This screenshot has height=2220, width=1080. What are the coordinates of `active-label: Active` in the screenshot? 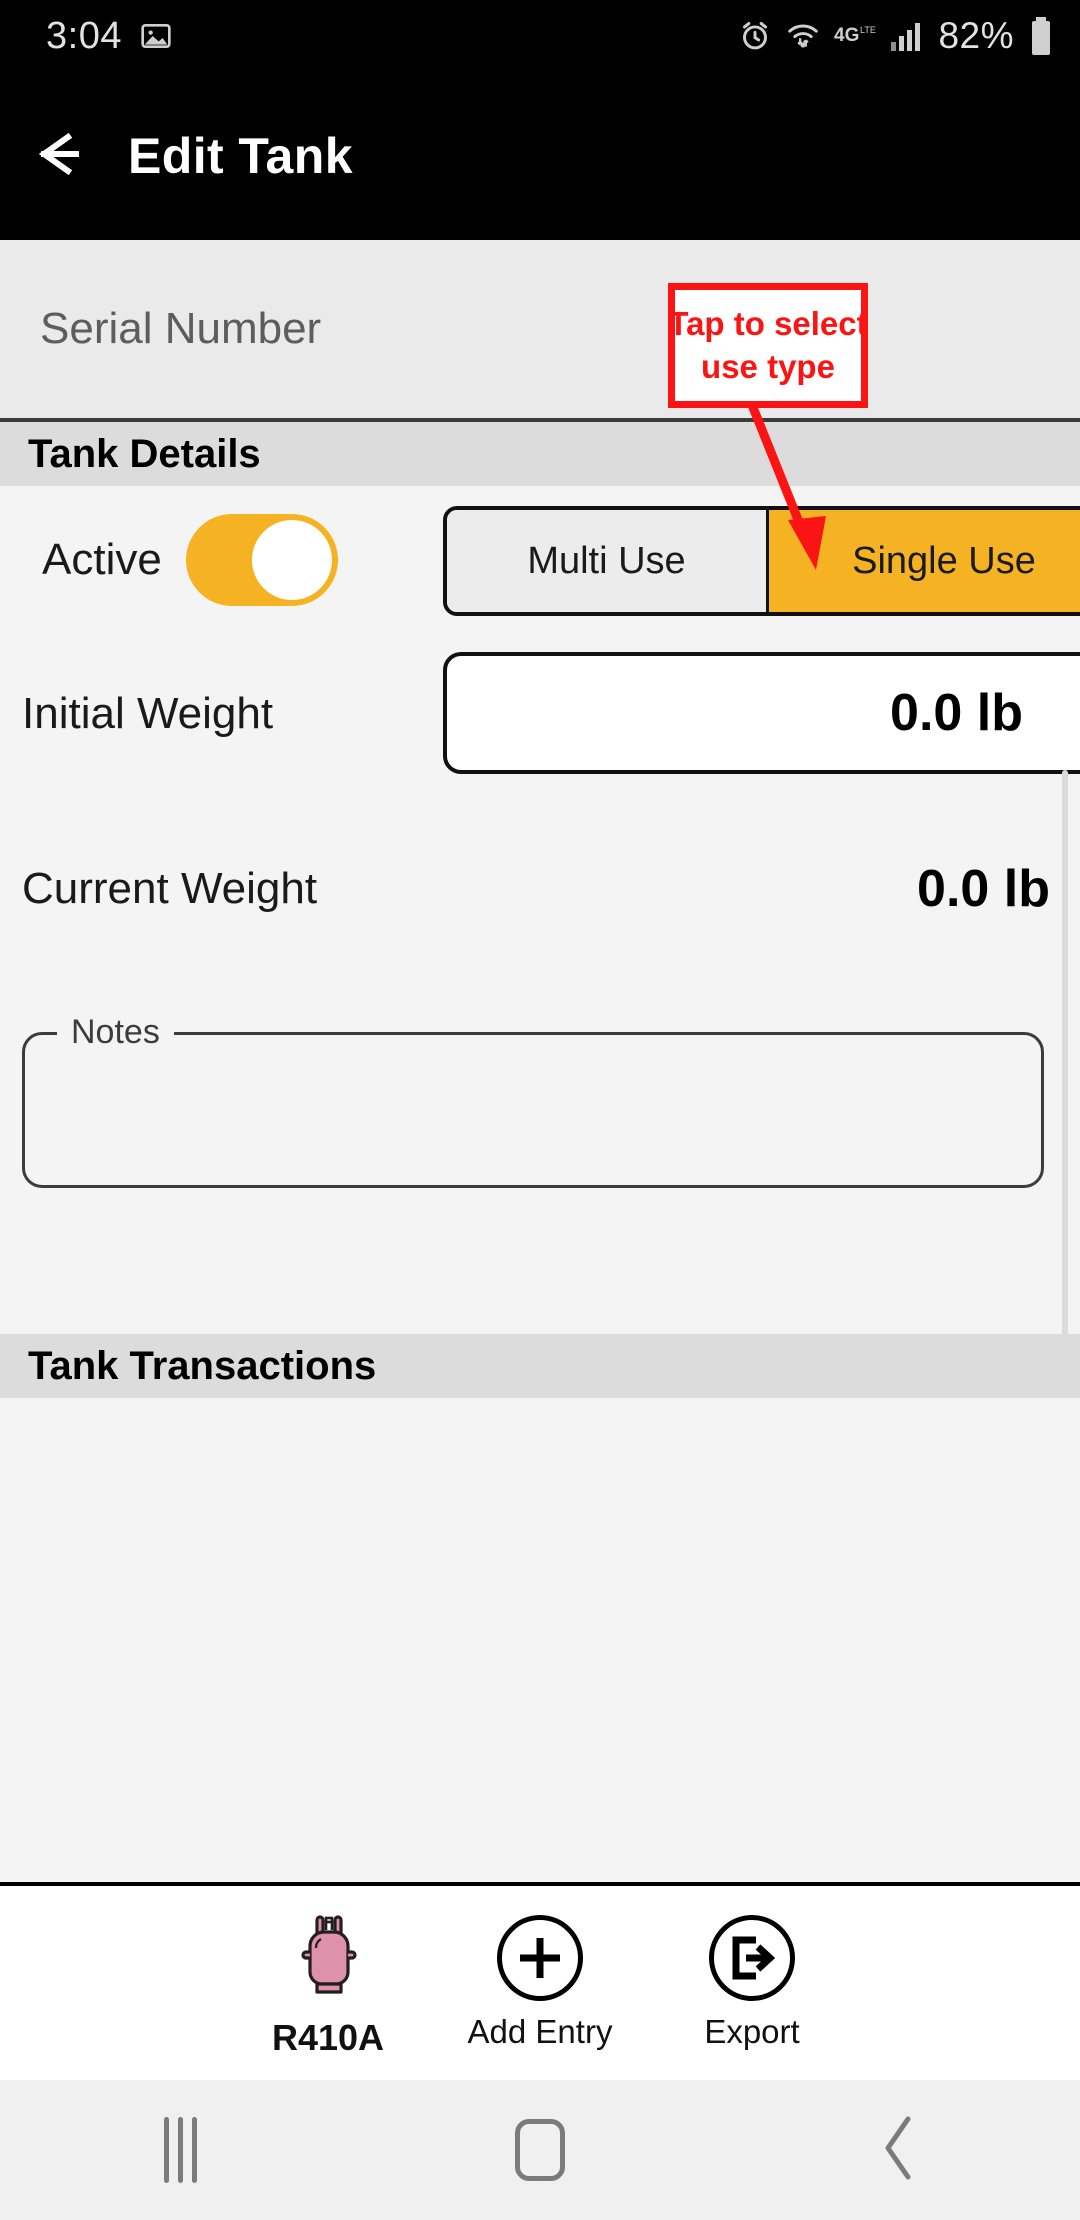 It's located at (102, 559).